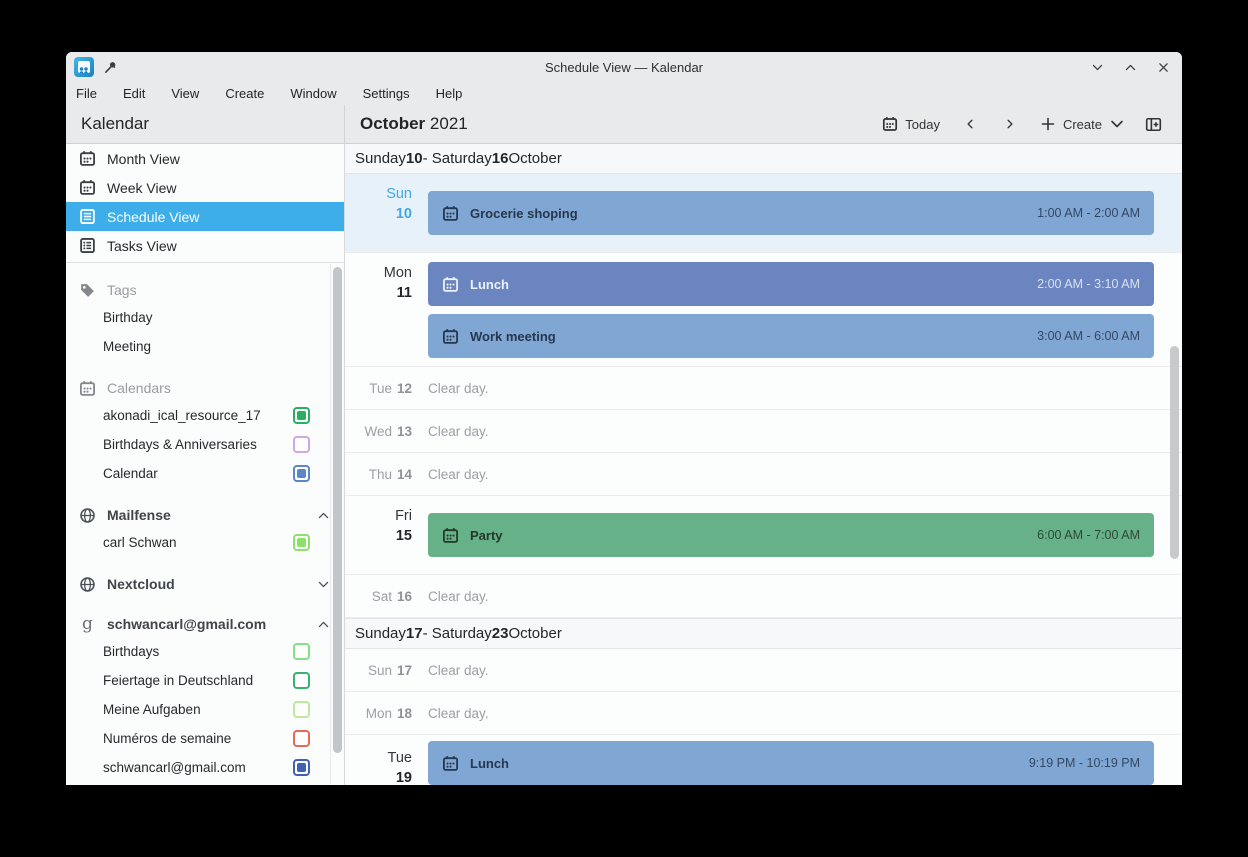 Image resolution: width=1248 pixels, height=857 pixels. Describe the element at coordinates (205, 767) in the screenshot. I see `calendar-list-item: schwancarl@gmail.com` at that location.